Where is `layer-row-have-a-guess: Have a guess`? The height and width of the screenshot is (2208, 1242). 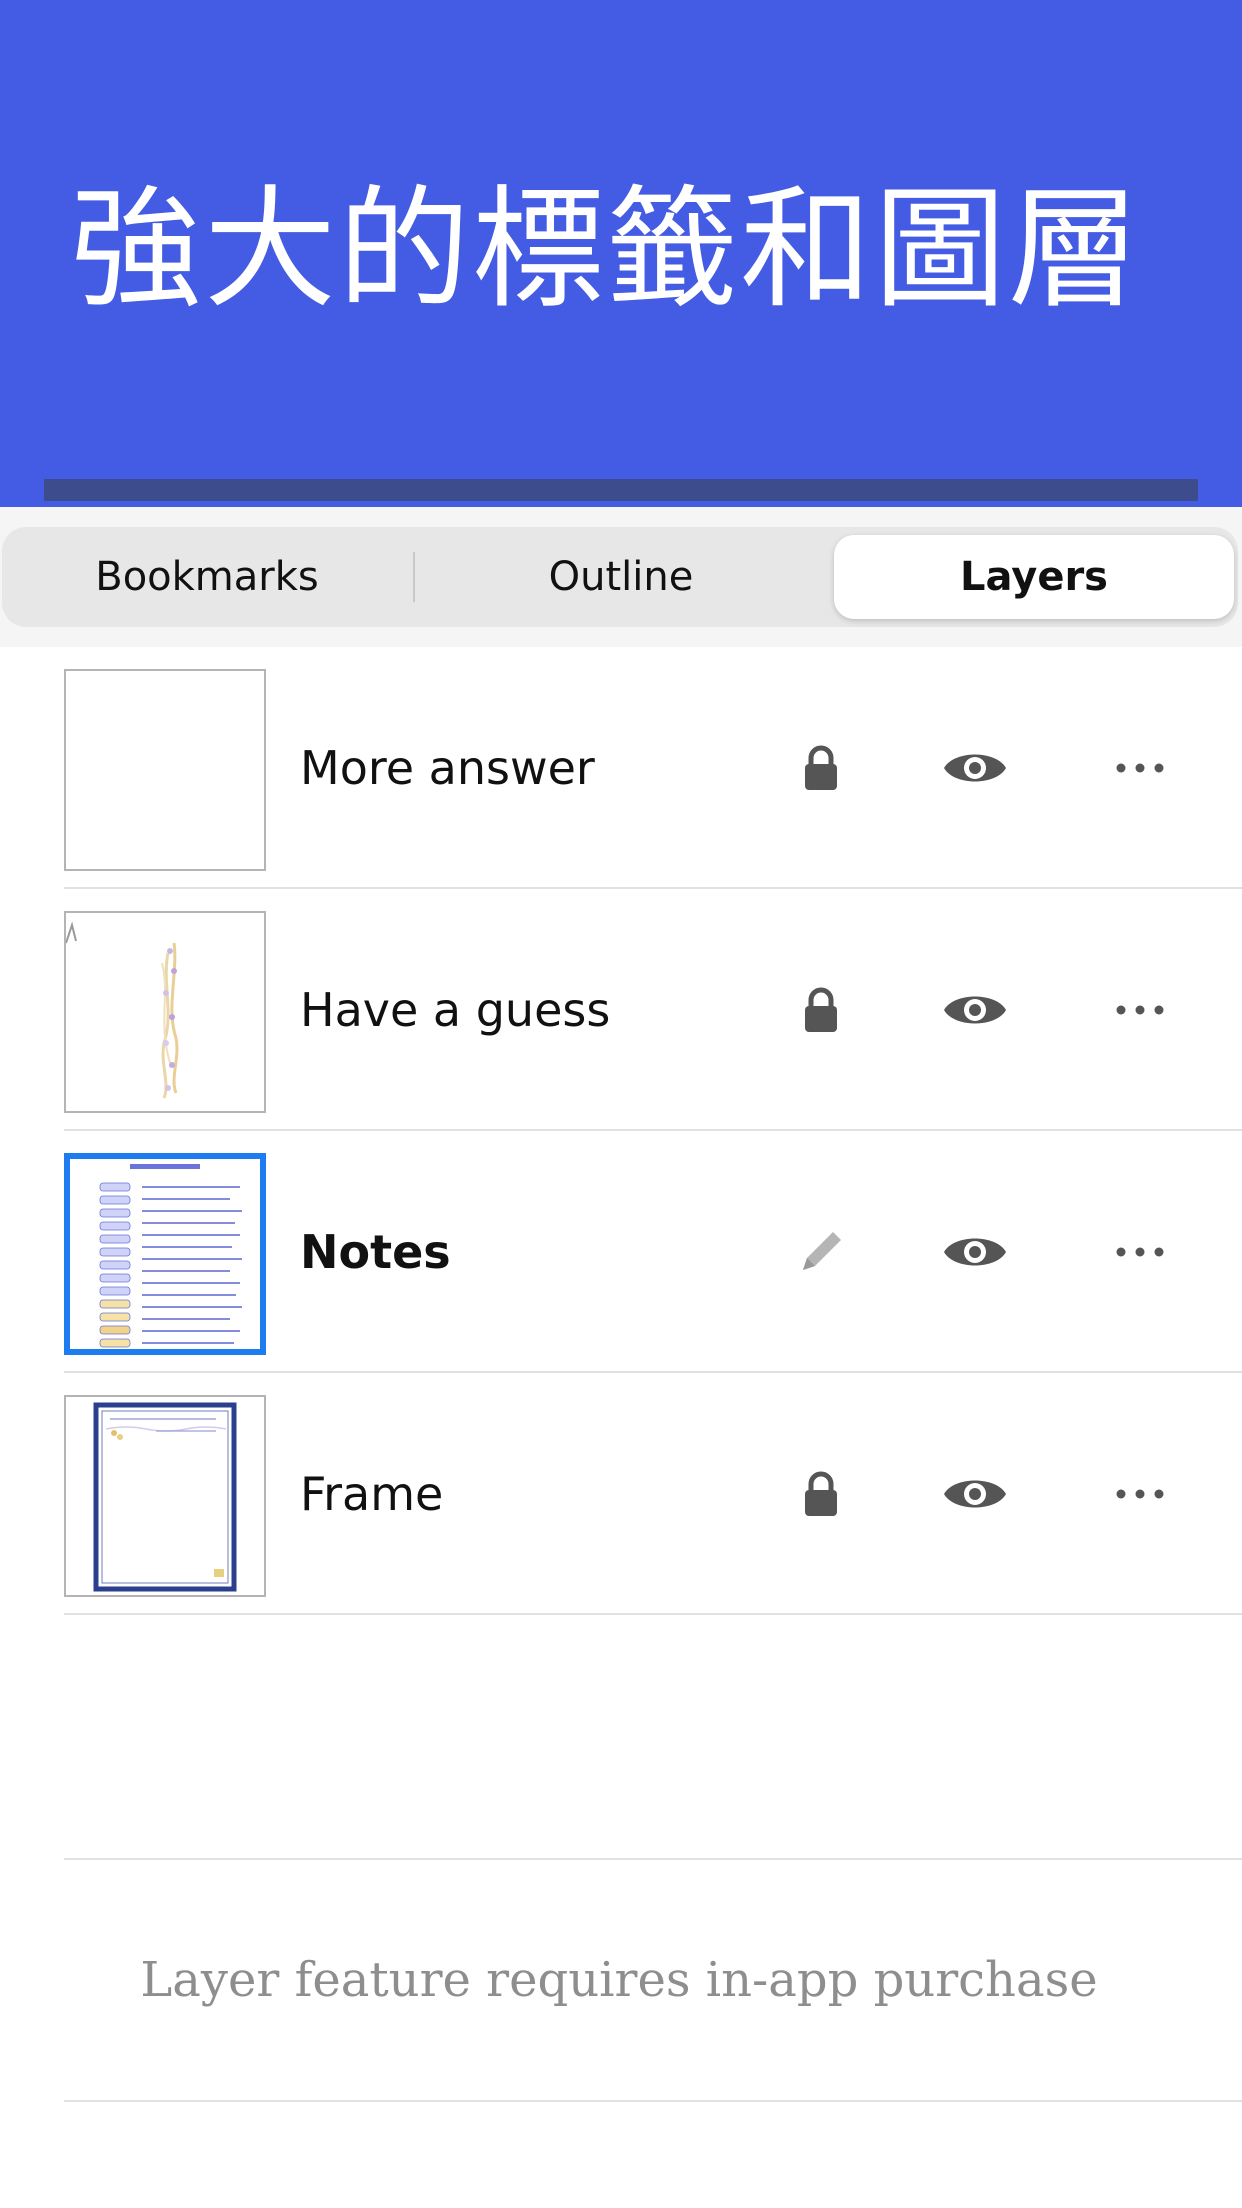 layer-row-have-a-guess: Have a guess is located at coordinates (621, 1010).